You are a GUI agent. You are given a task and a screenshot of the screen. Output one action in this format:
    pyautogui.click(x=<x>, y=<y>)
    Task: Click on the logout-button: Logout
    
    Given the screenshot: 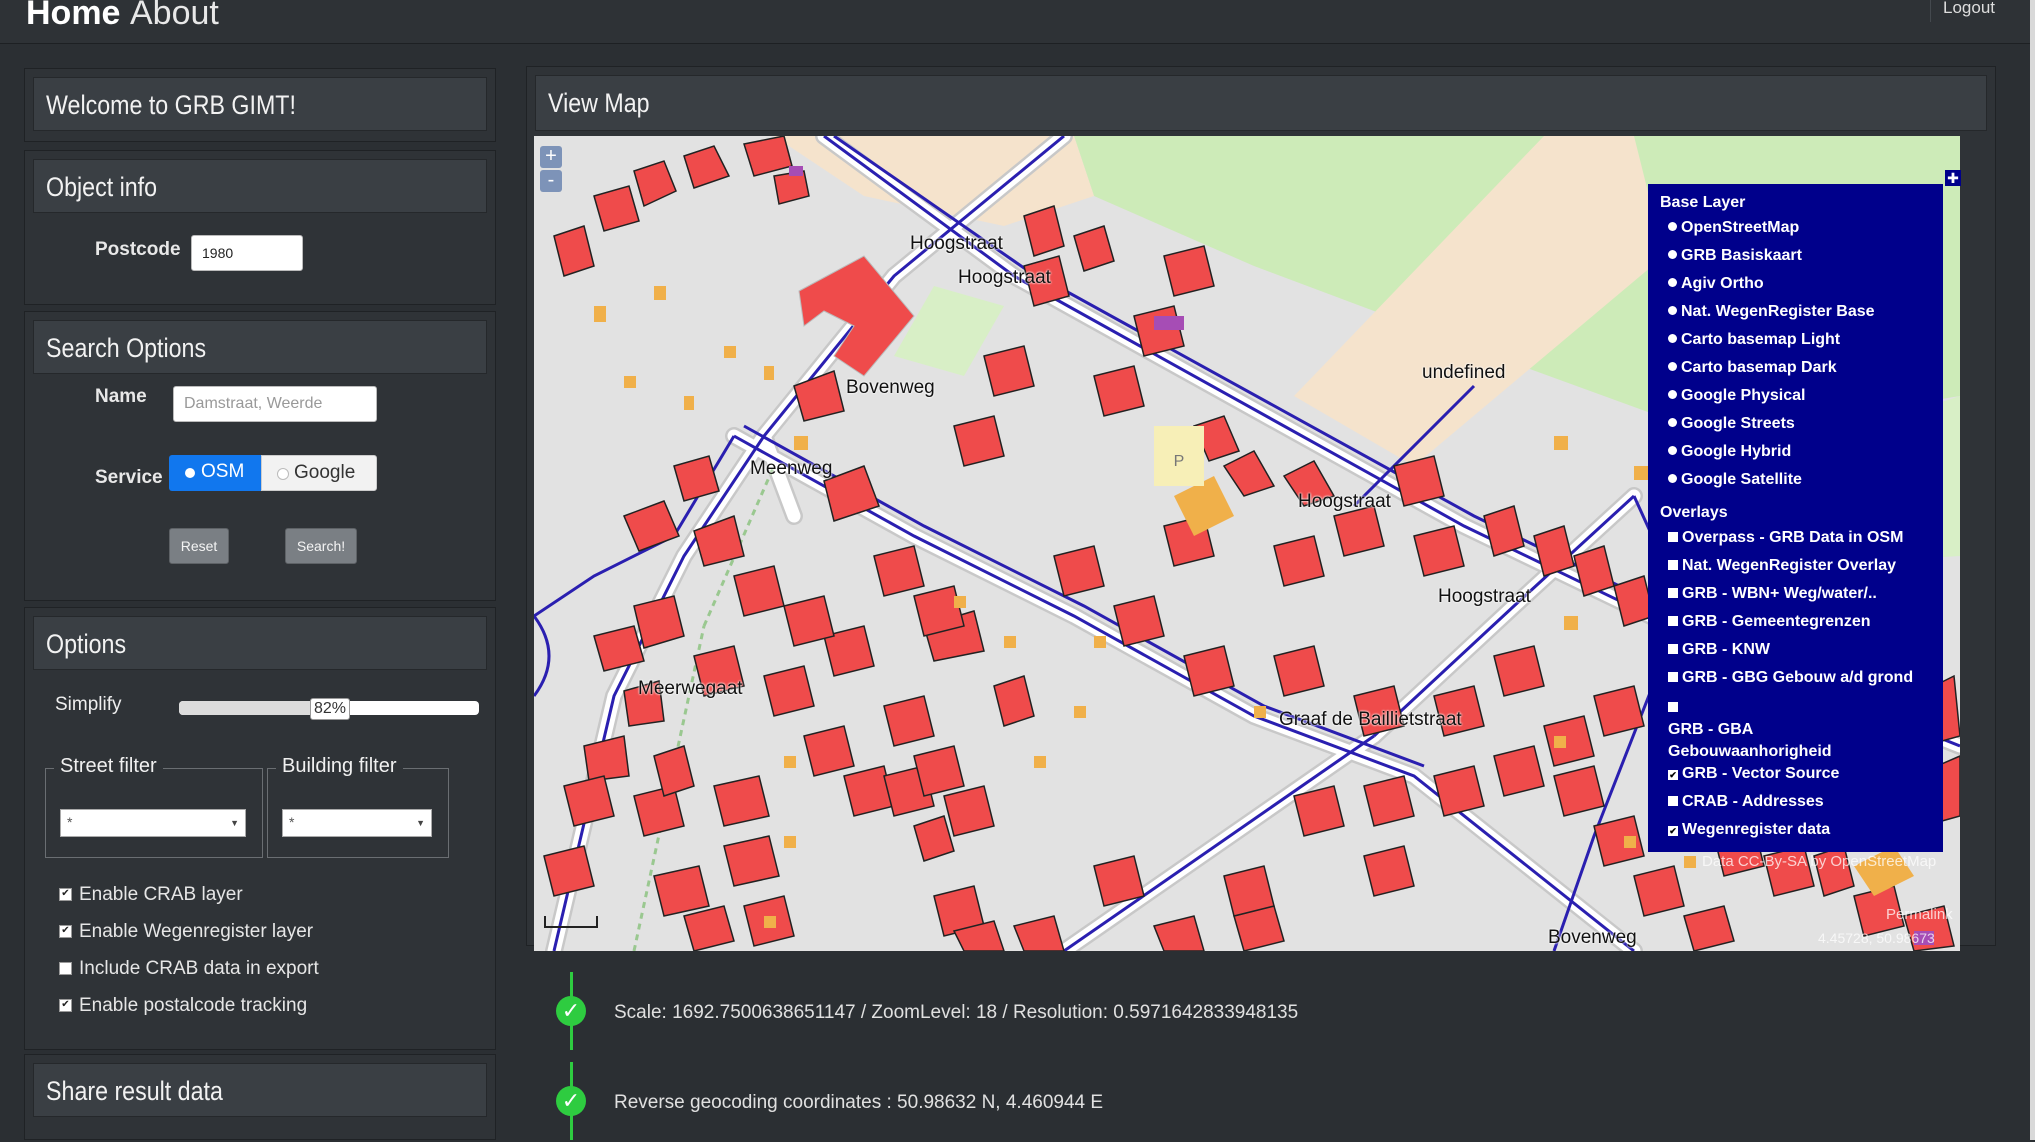 What is the action you would take?
    pyautogui.click(x=1968, y=11)
    